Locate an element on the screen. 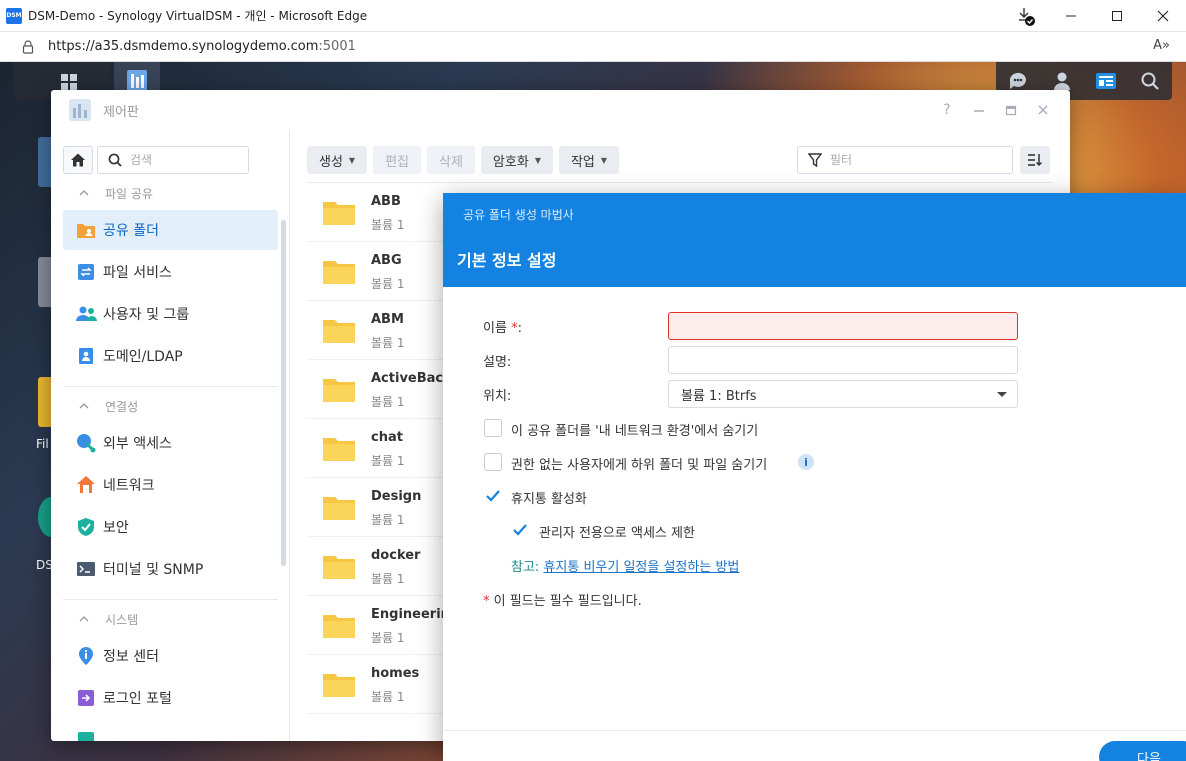 Image resolution: width=1186 pixels, height=761 pixels. required-field-note: * 이 필드는 필수 필드입니다. is located at coordinates (562, 599).